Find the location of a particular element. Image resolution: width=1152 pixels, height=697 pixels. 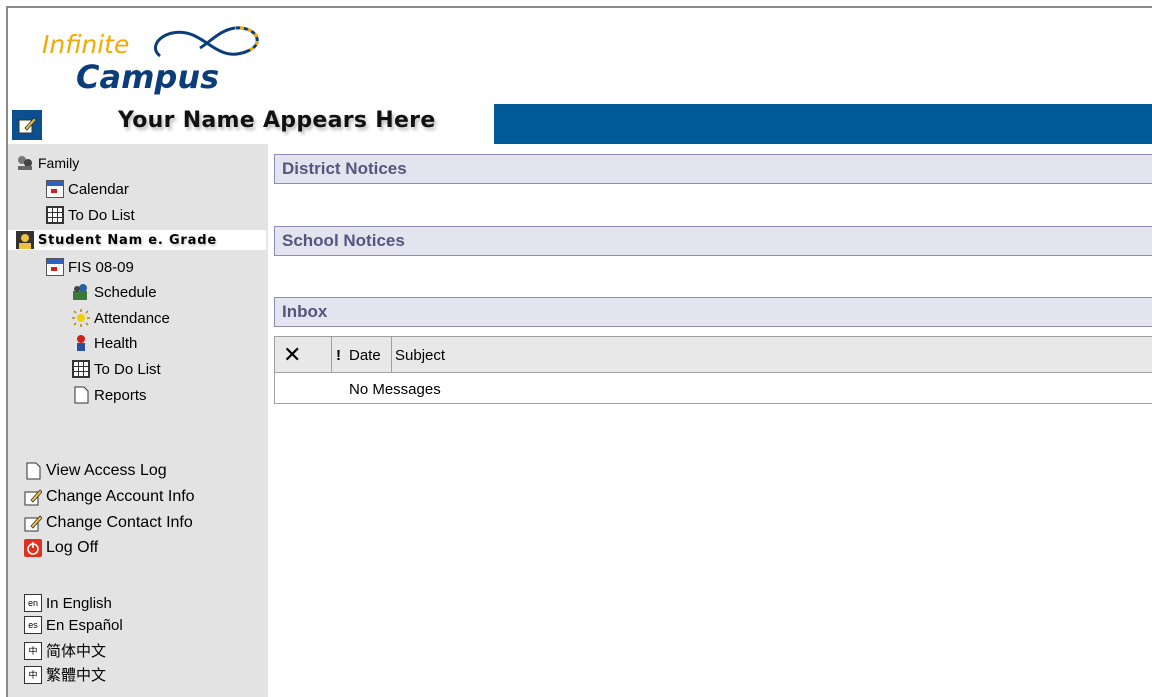

edit-profile-icon is located at coordinates (27, 125).